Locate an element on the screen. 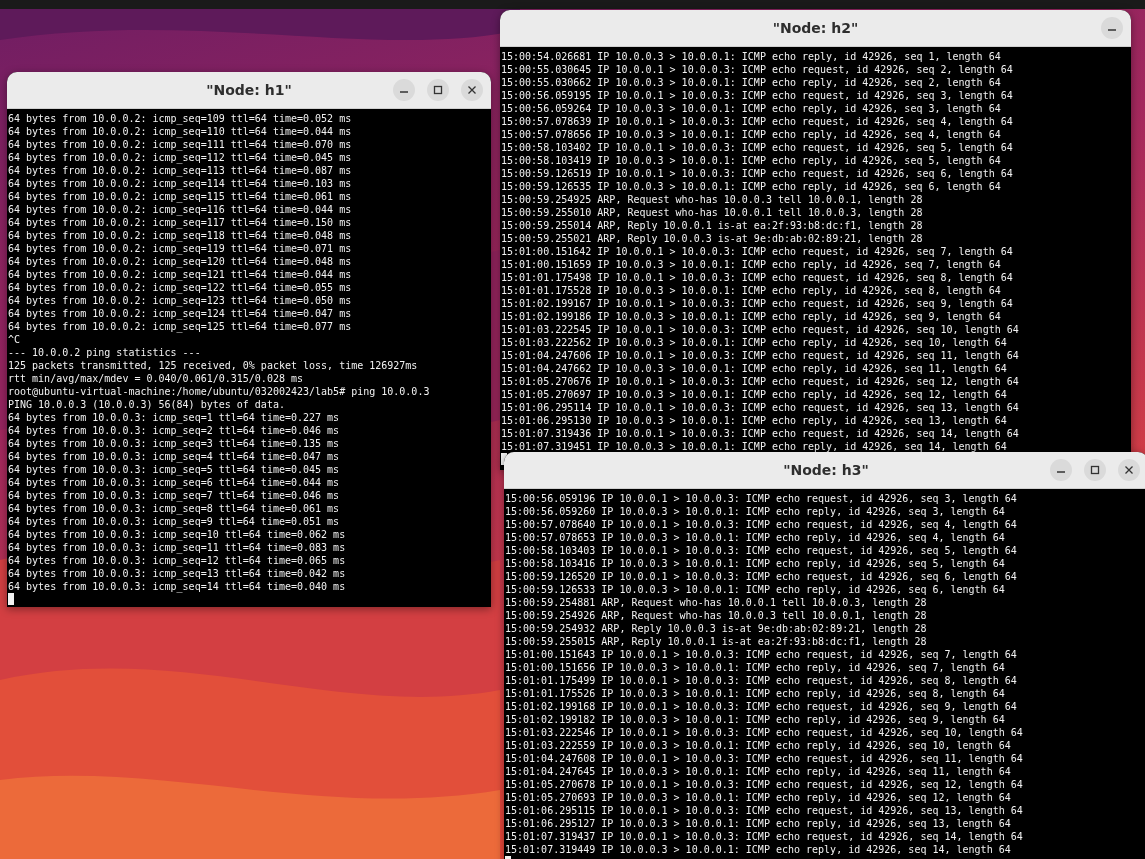 The image size is (1145, 859). terminal-line: 64 bytes from 10.0.0.2: icmp_seq=123 ttl=64 time=0.050 ms is located at coordinates (180, 300).